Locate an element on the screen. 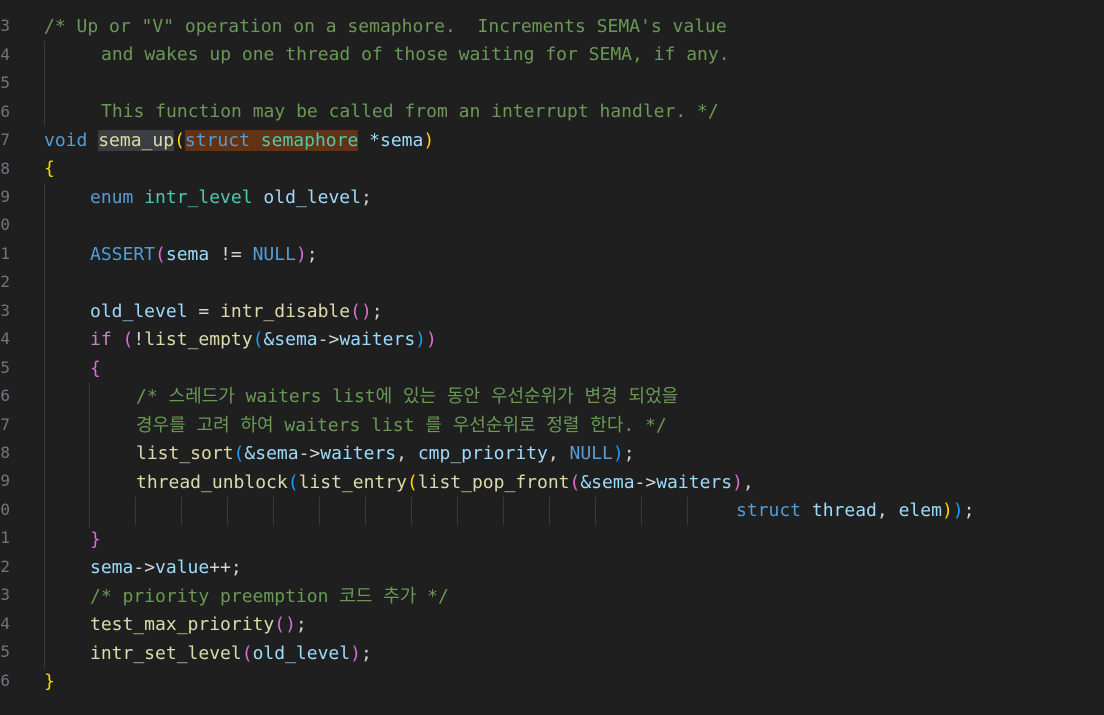  code-line-continuation: struct thread, elem)); is located at coordinates (855, 511).